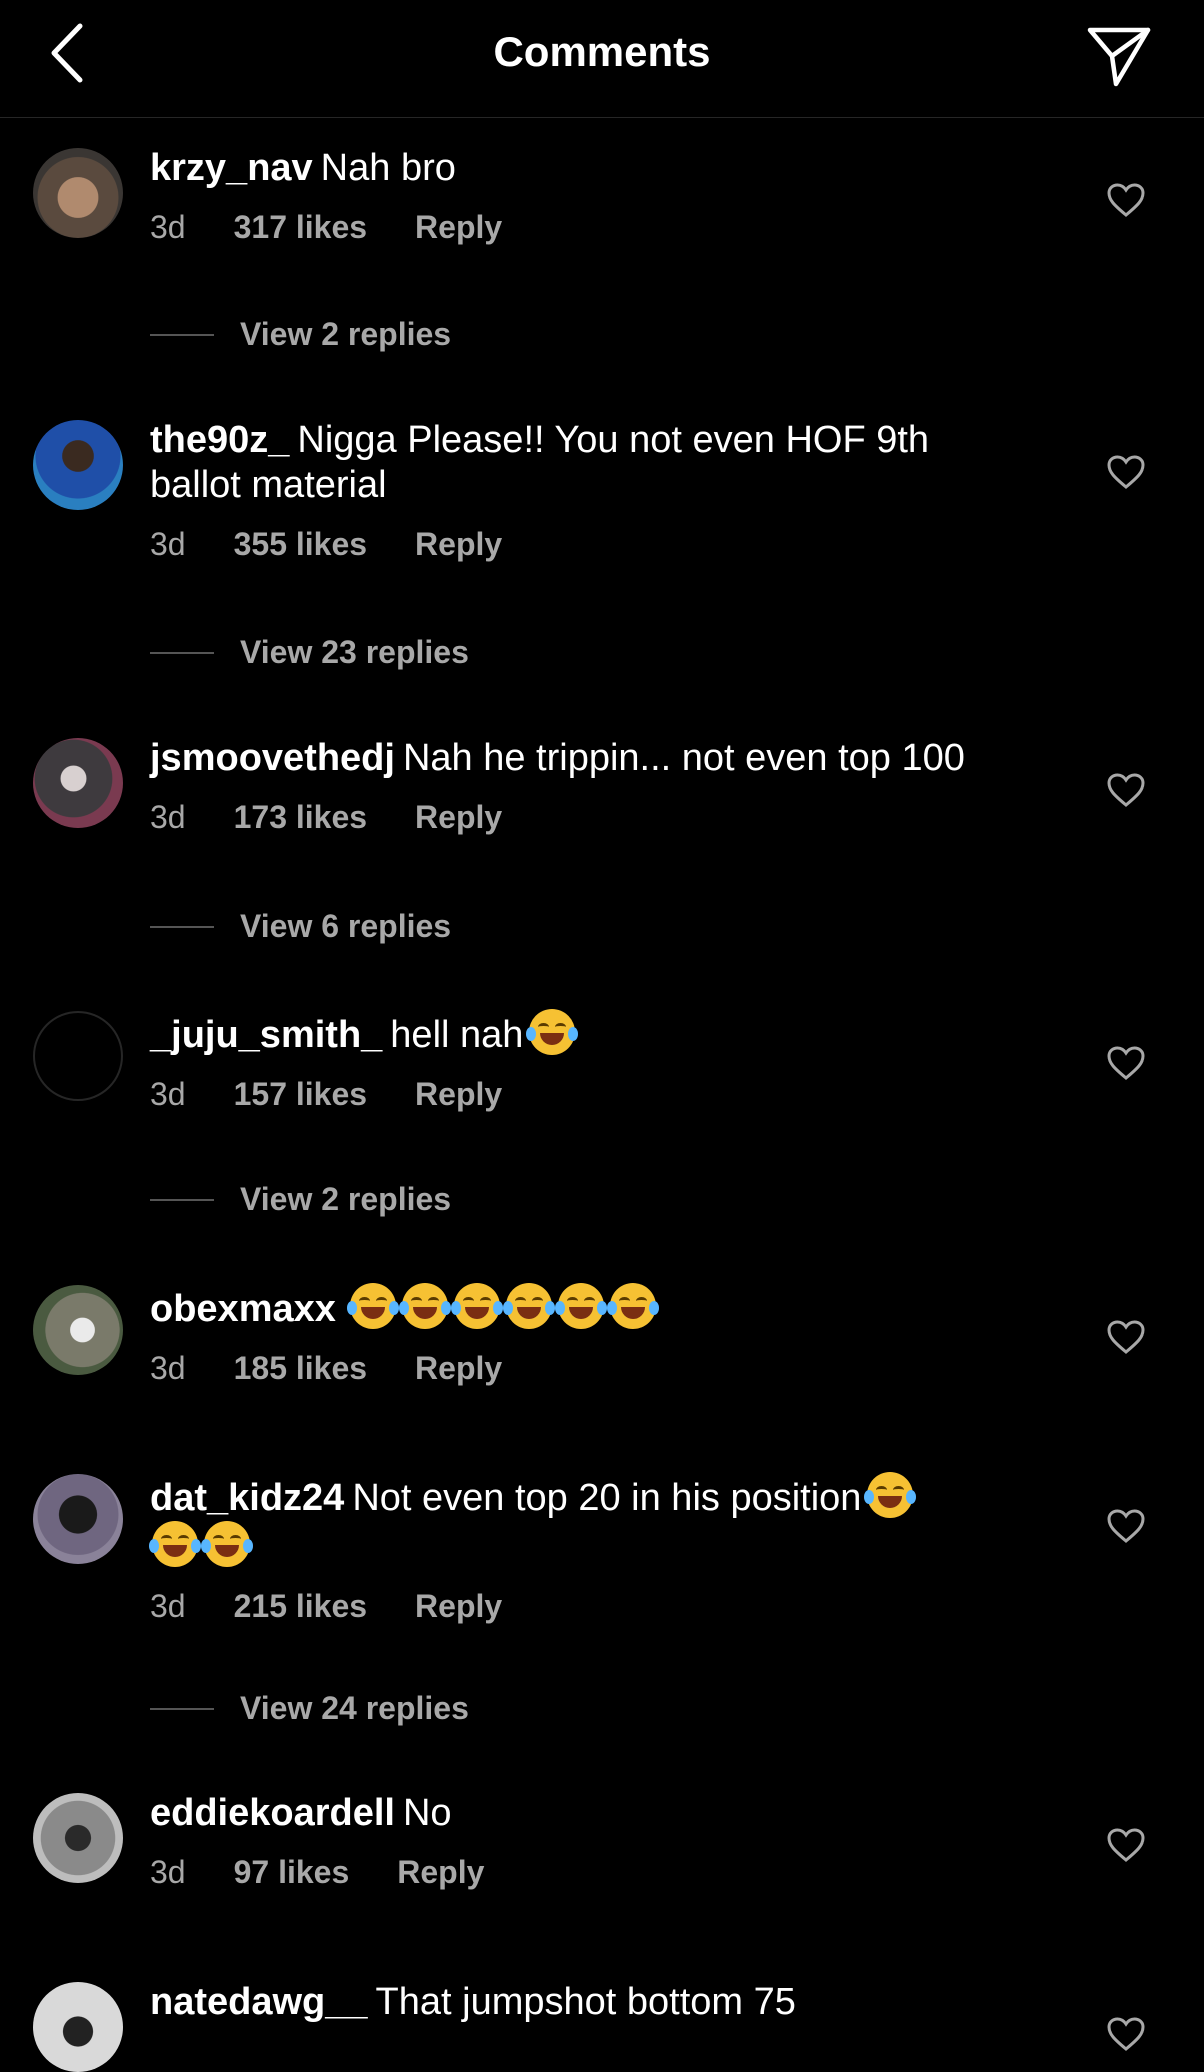  What do you see at coordinates (231, 168) in the screenshot?
I see `comment-username: krzy_nav` at bounding box center [231, 168].